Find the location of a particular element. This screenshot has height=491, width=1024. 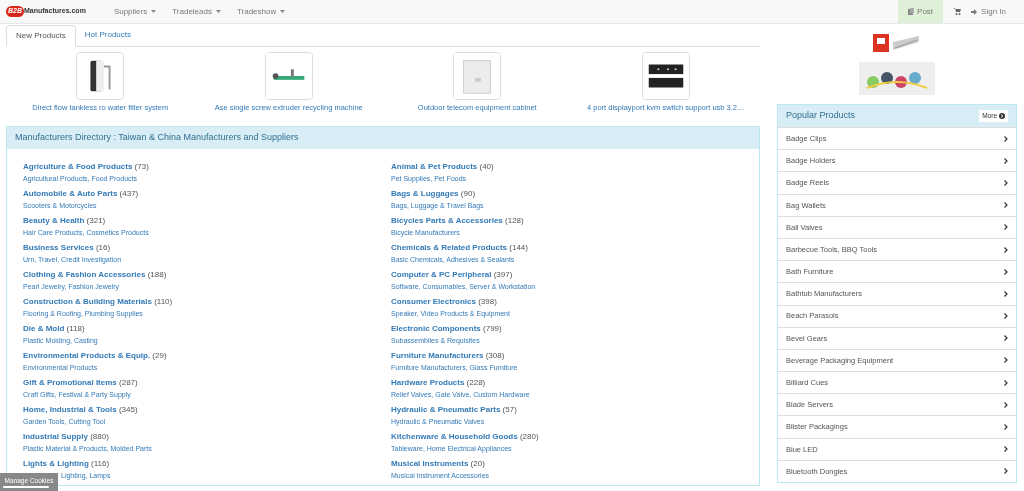

category-link: Kitchenware & Household Goods (280) is located at coordinates (465, 437).